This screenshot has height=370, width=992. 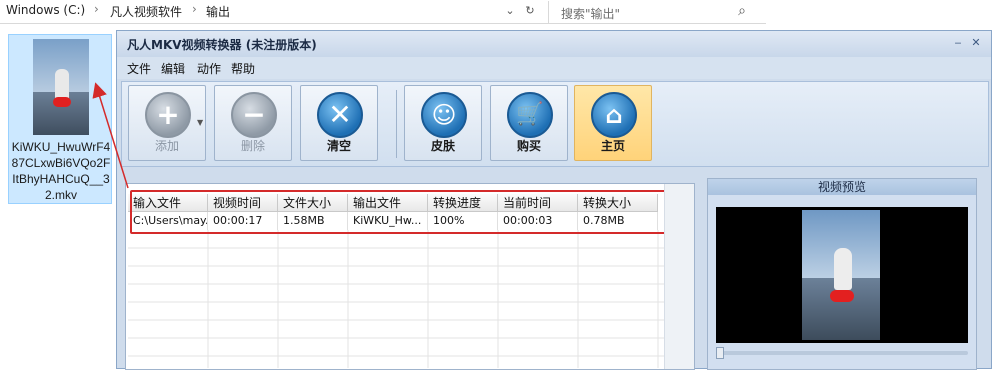 I want to click on explorer-address-bar: Windows (C:) › 凡人视频软件 › 输出 ⌄ ↻ 搜索"输出" ⌕, so click(x=383, y=12).